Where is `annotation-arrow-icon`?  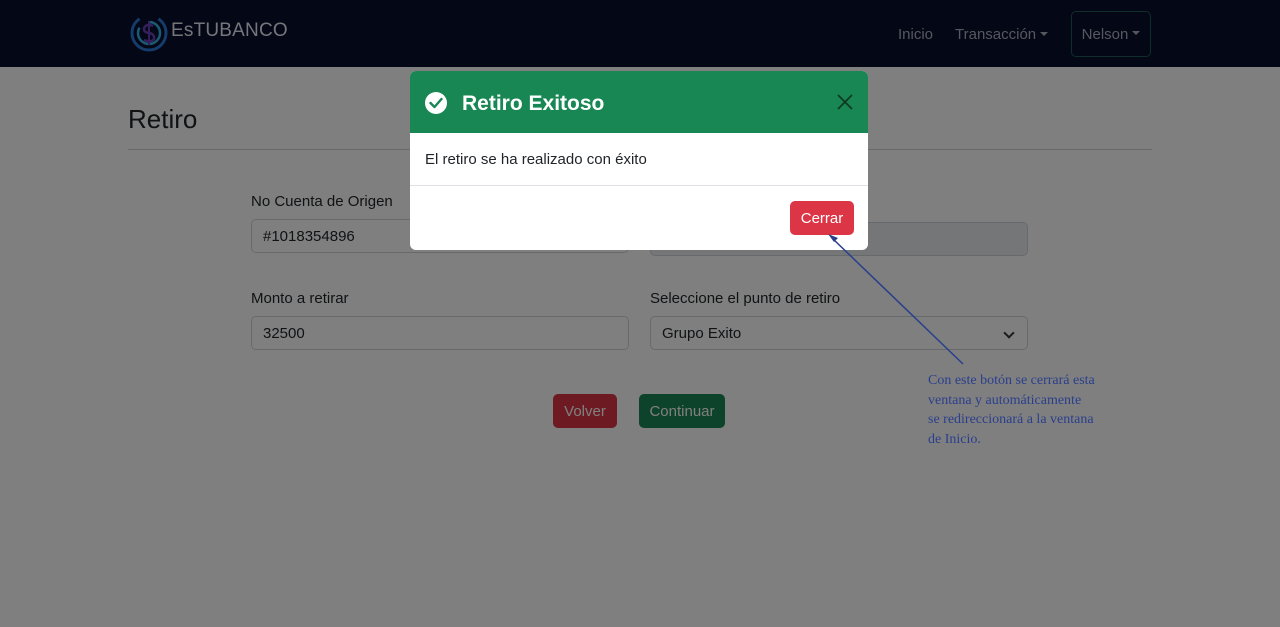
annotation-arrow-icon is located at coordinates (896, 299).